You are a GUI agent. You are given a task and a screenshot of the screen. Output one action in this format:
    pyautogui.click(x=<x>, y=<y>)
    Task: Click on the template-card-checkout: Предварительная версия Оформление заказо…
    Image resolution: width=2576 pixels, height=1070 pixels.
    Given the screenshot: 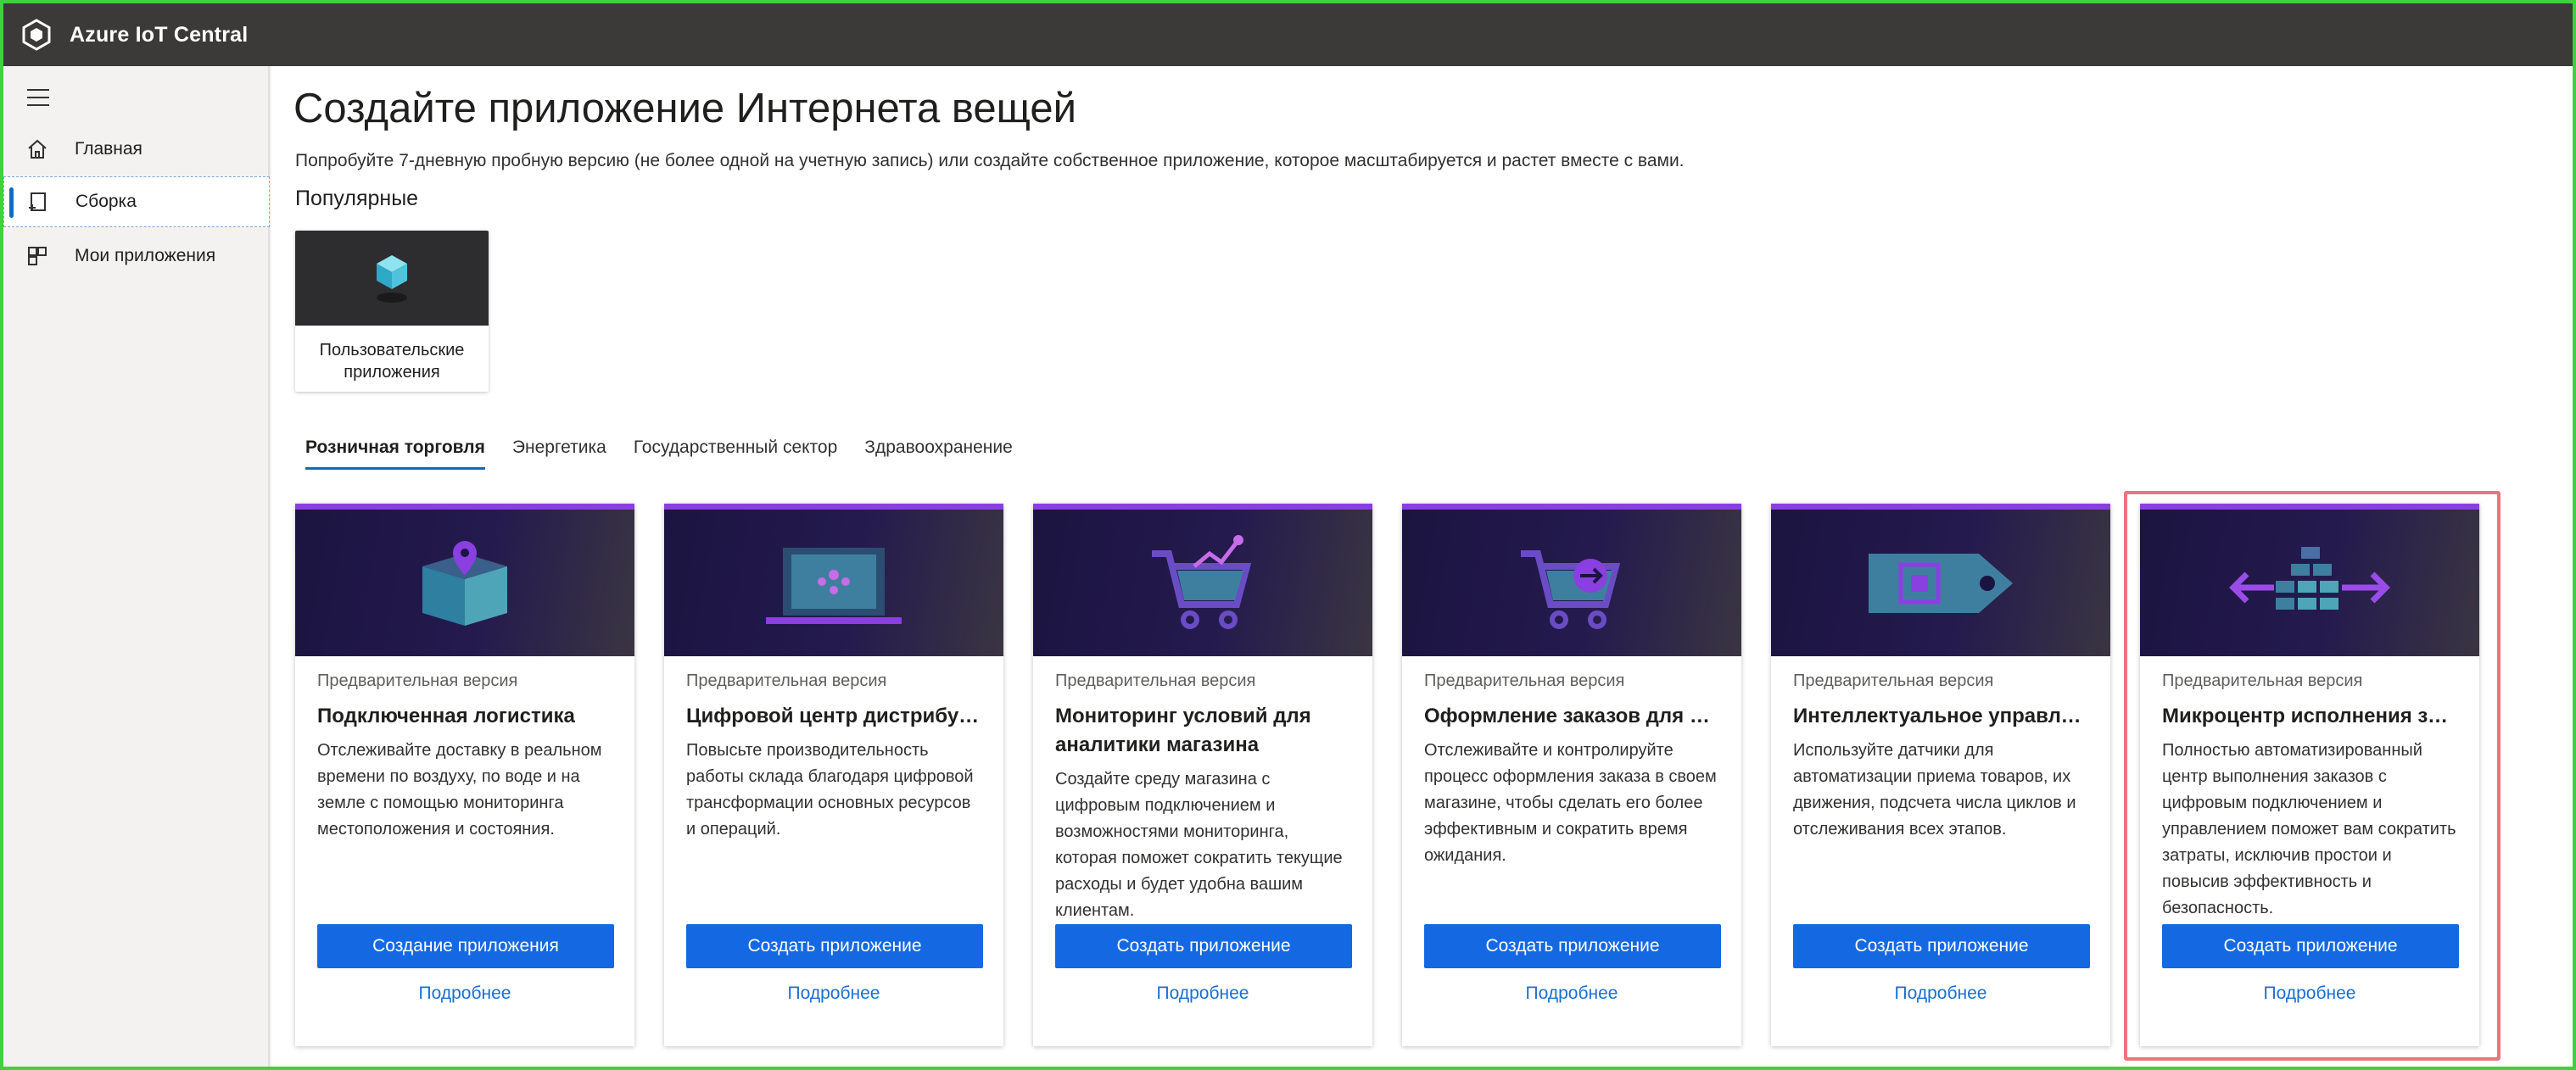 What is the action you would take?
    pyautogui.click(x=1571, y=775)
    